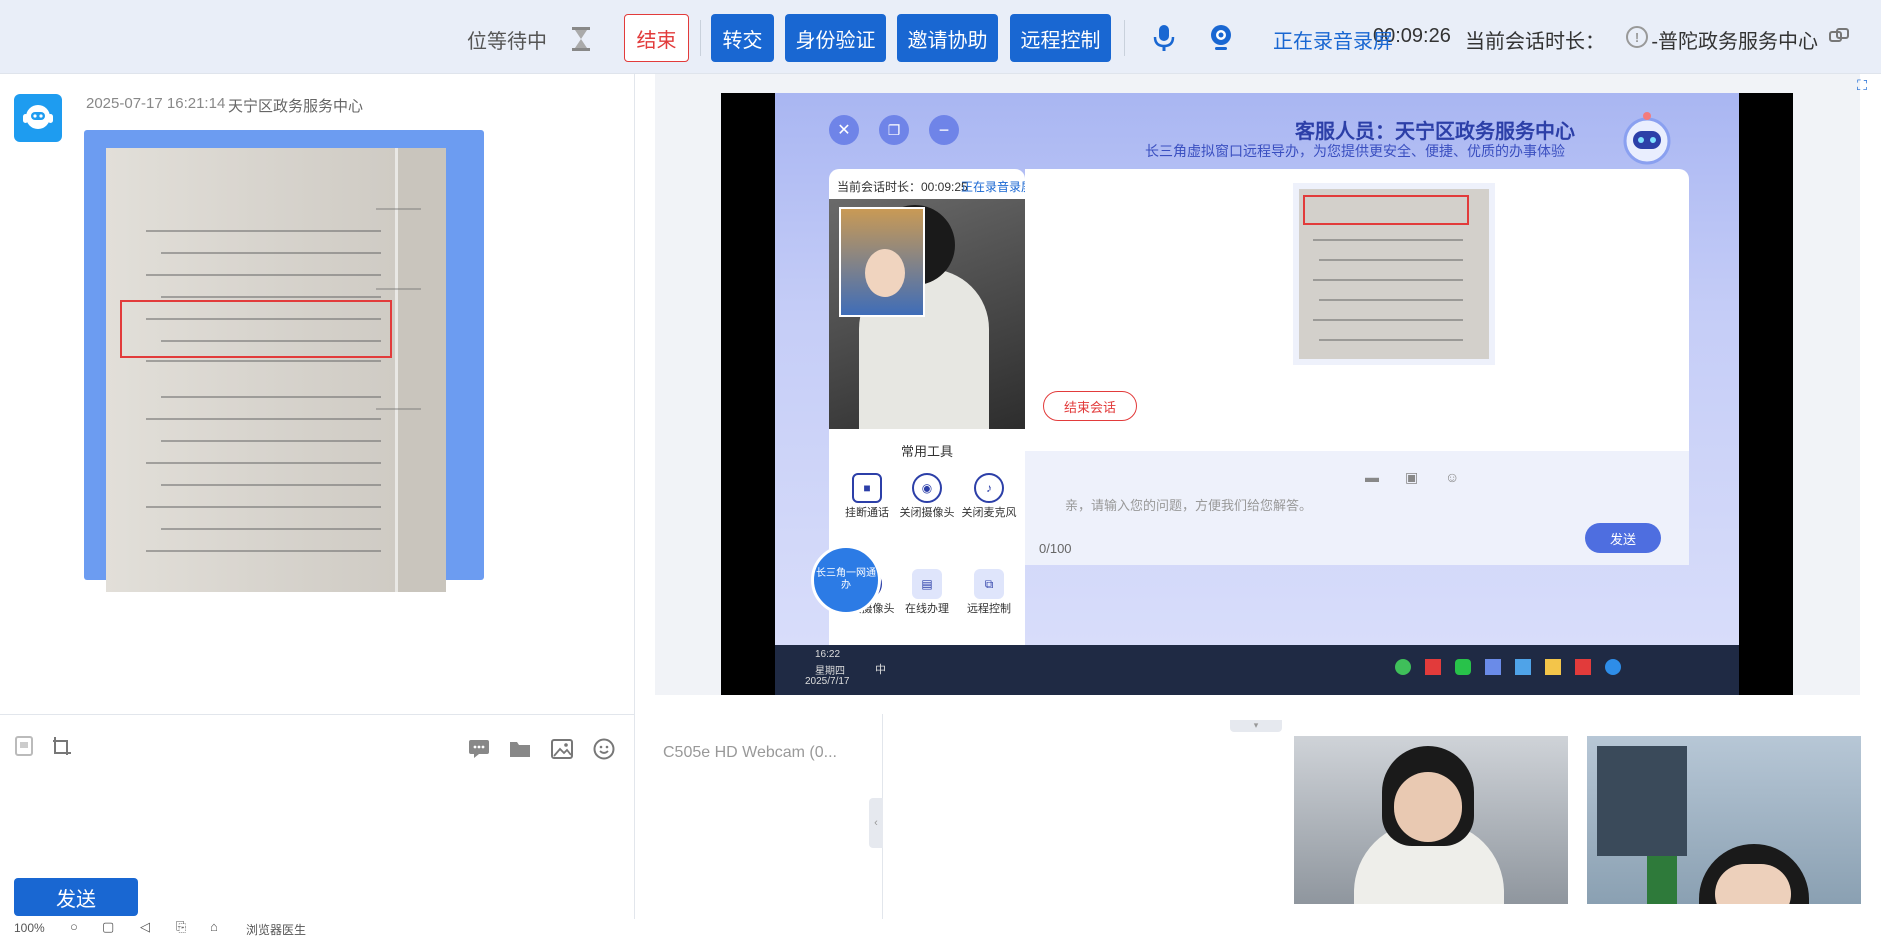 This screenshot has height=938, width=1881. Describe the element at coordinates (1090, 406) in the screenshot. I see `end-session-button: 结束会话` at that location.